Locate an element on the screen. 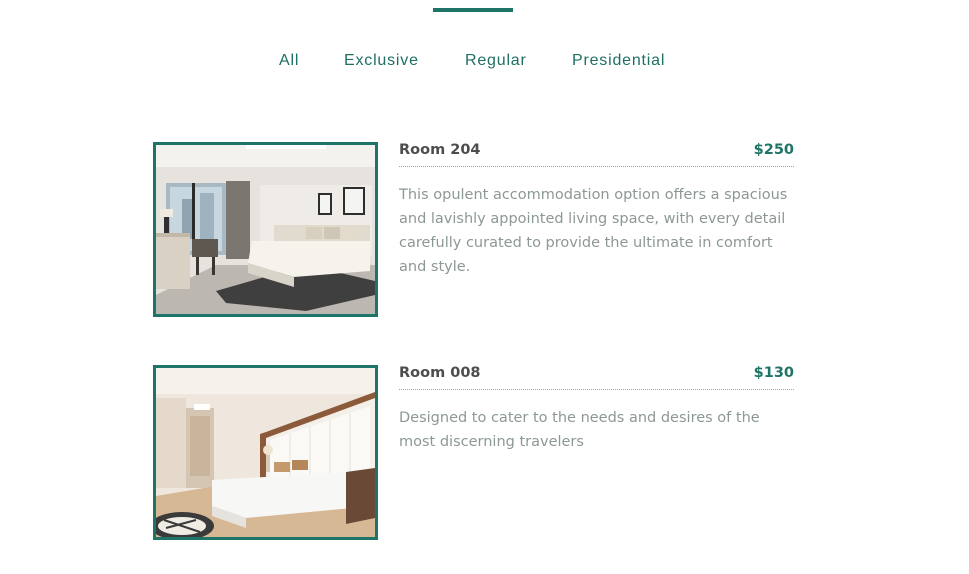  room-204-image is located at coordinates (265, 229).